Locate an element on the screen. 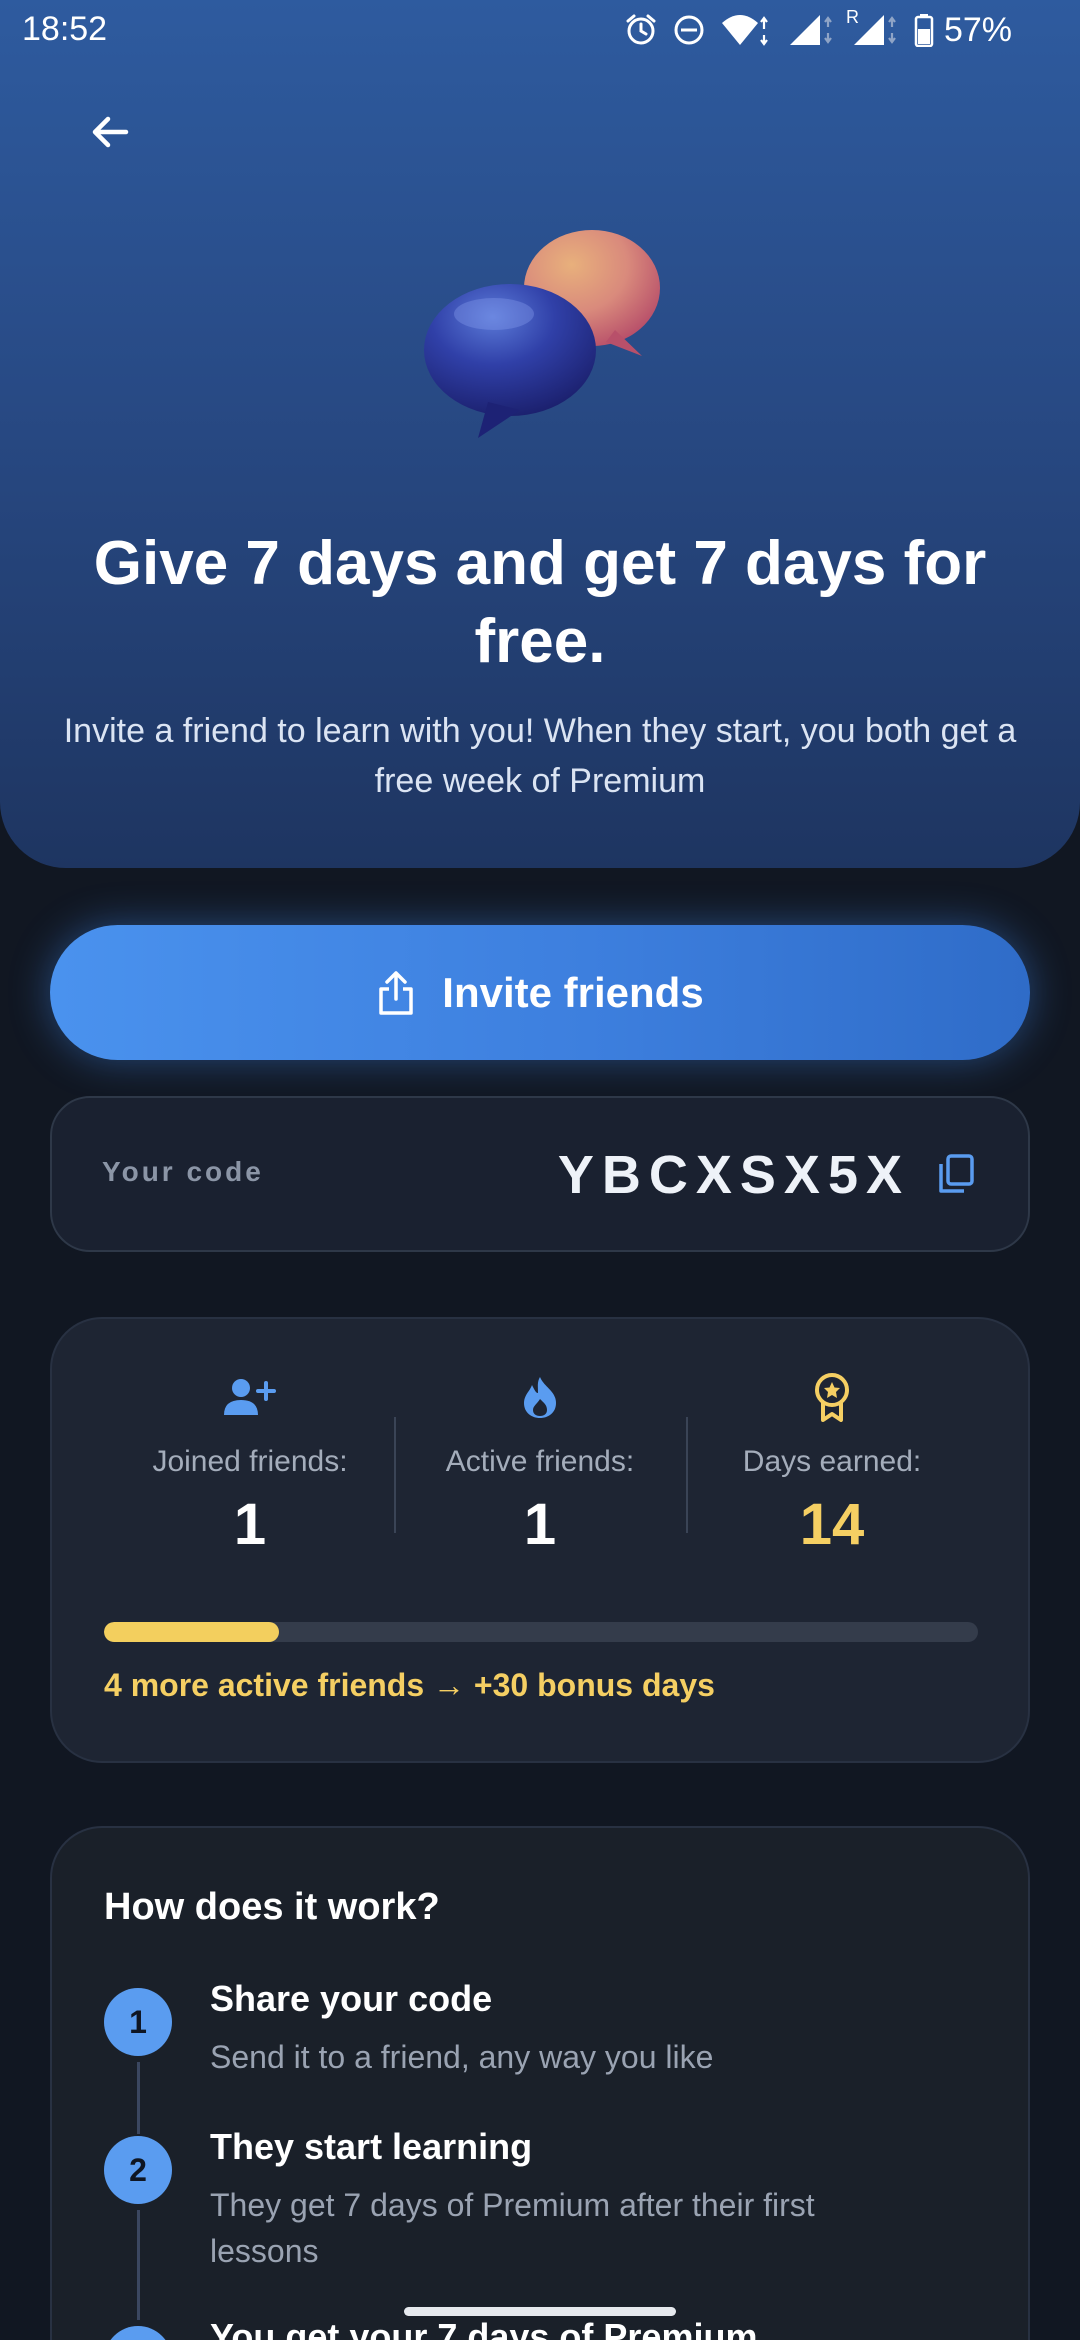 This screenshot has width=1080, height=2340. stat-active-friends: Active friends: 1 is located at coordinates (540, 1463).